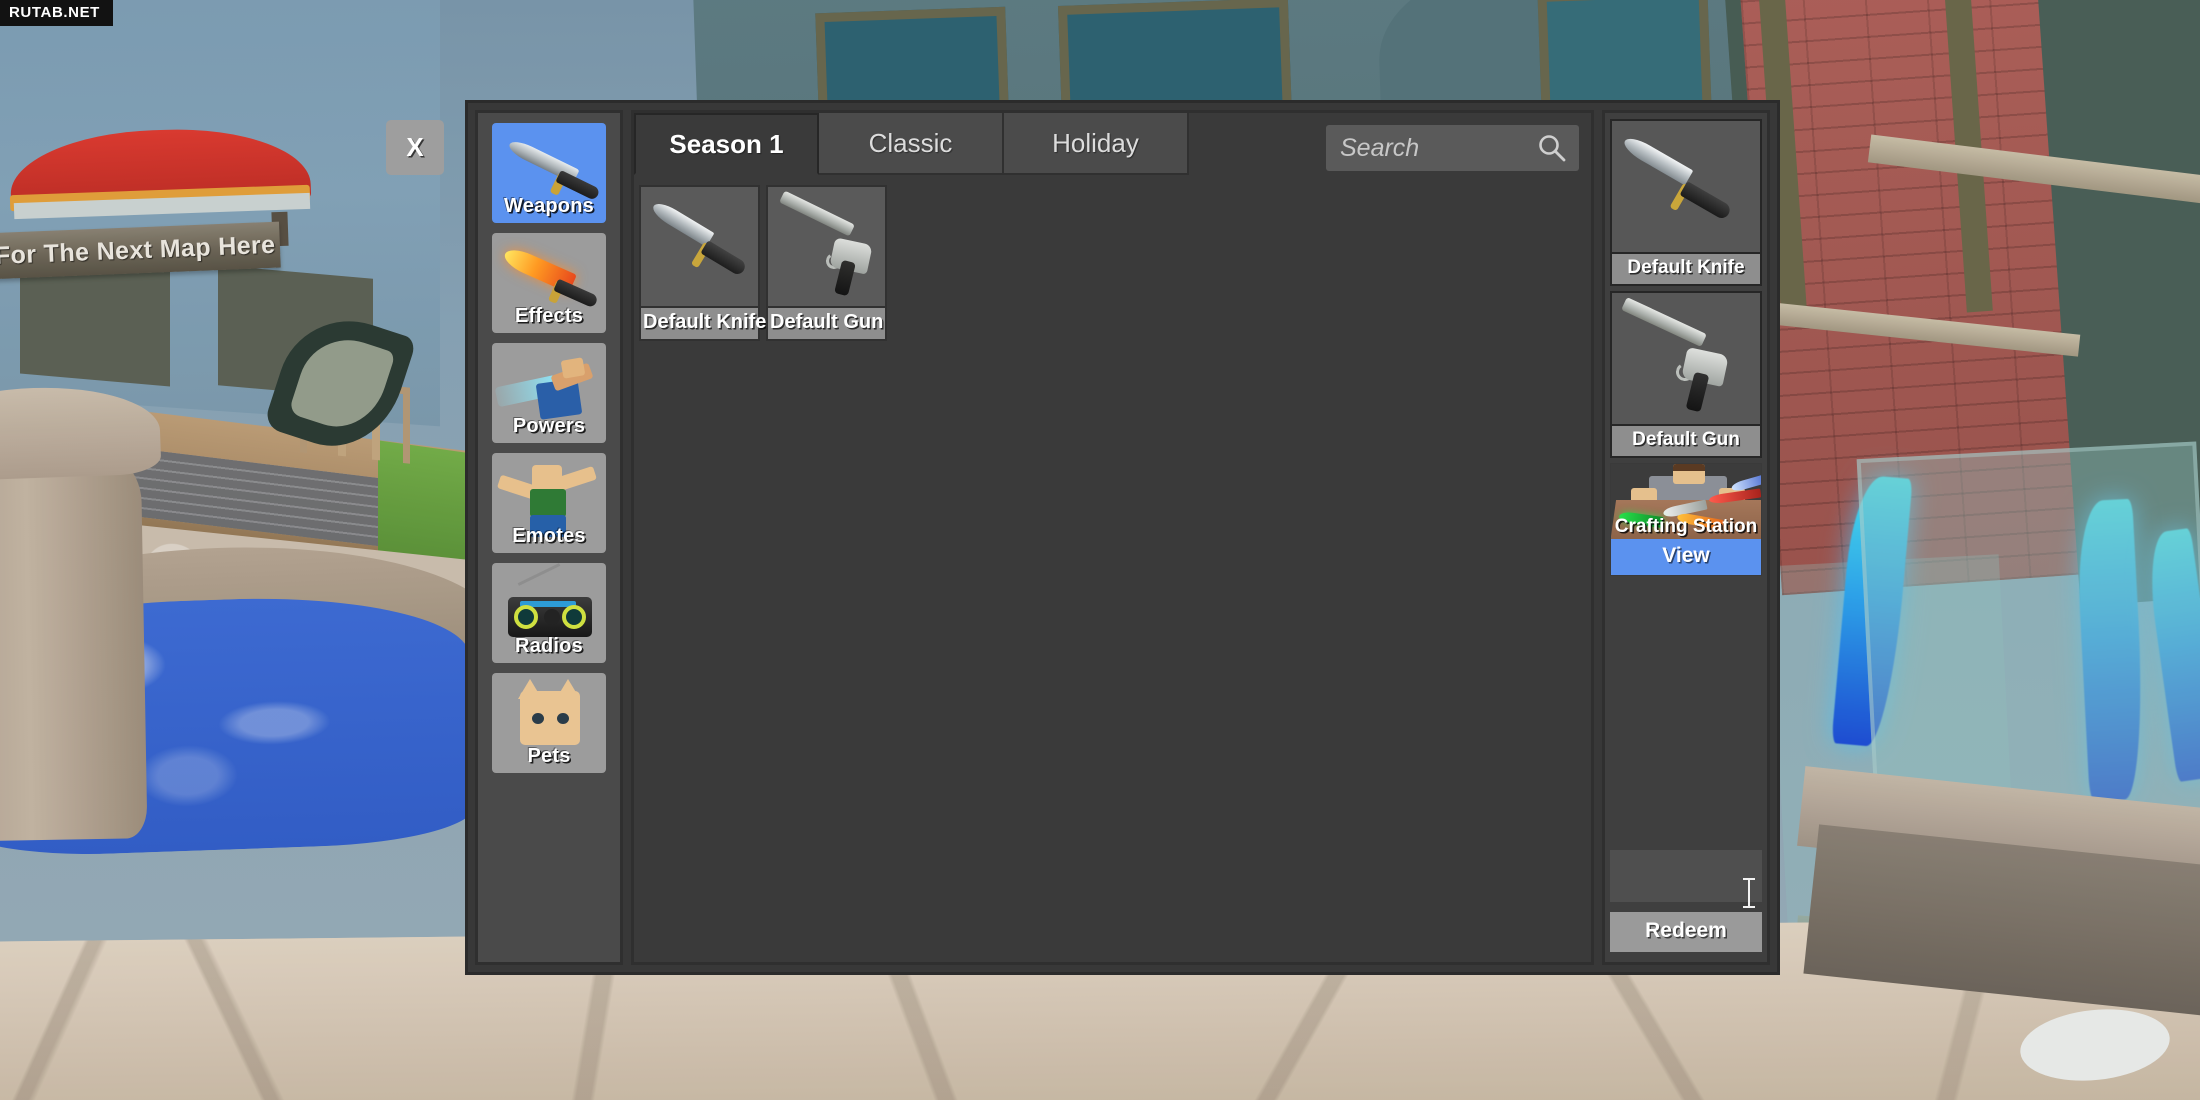 Image resolution: width=2200 pixels, height=1100 pixels. What do you see at coordinates (1096, 144) in the screenshot?
I see `tab-holiday: Holiday` at bounding box center [1096, 144].